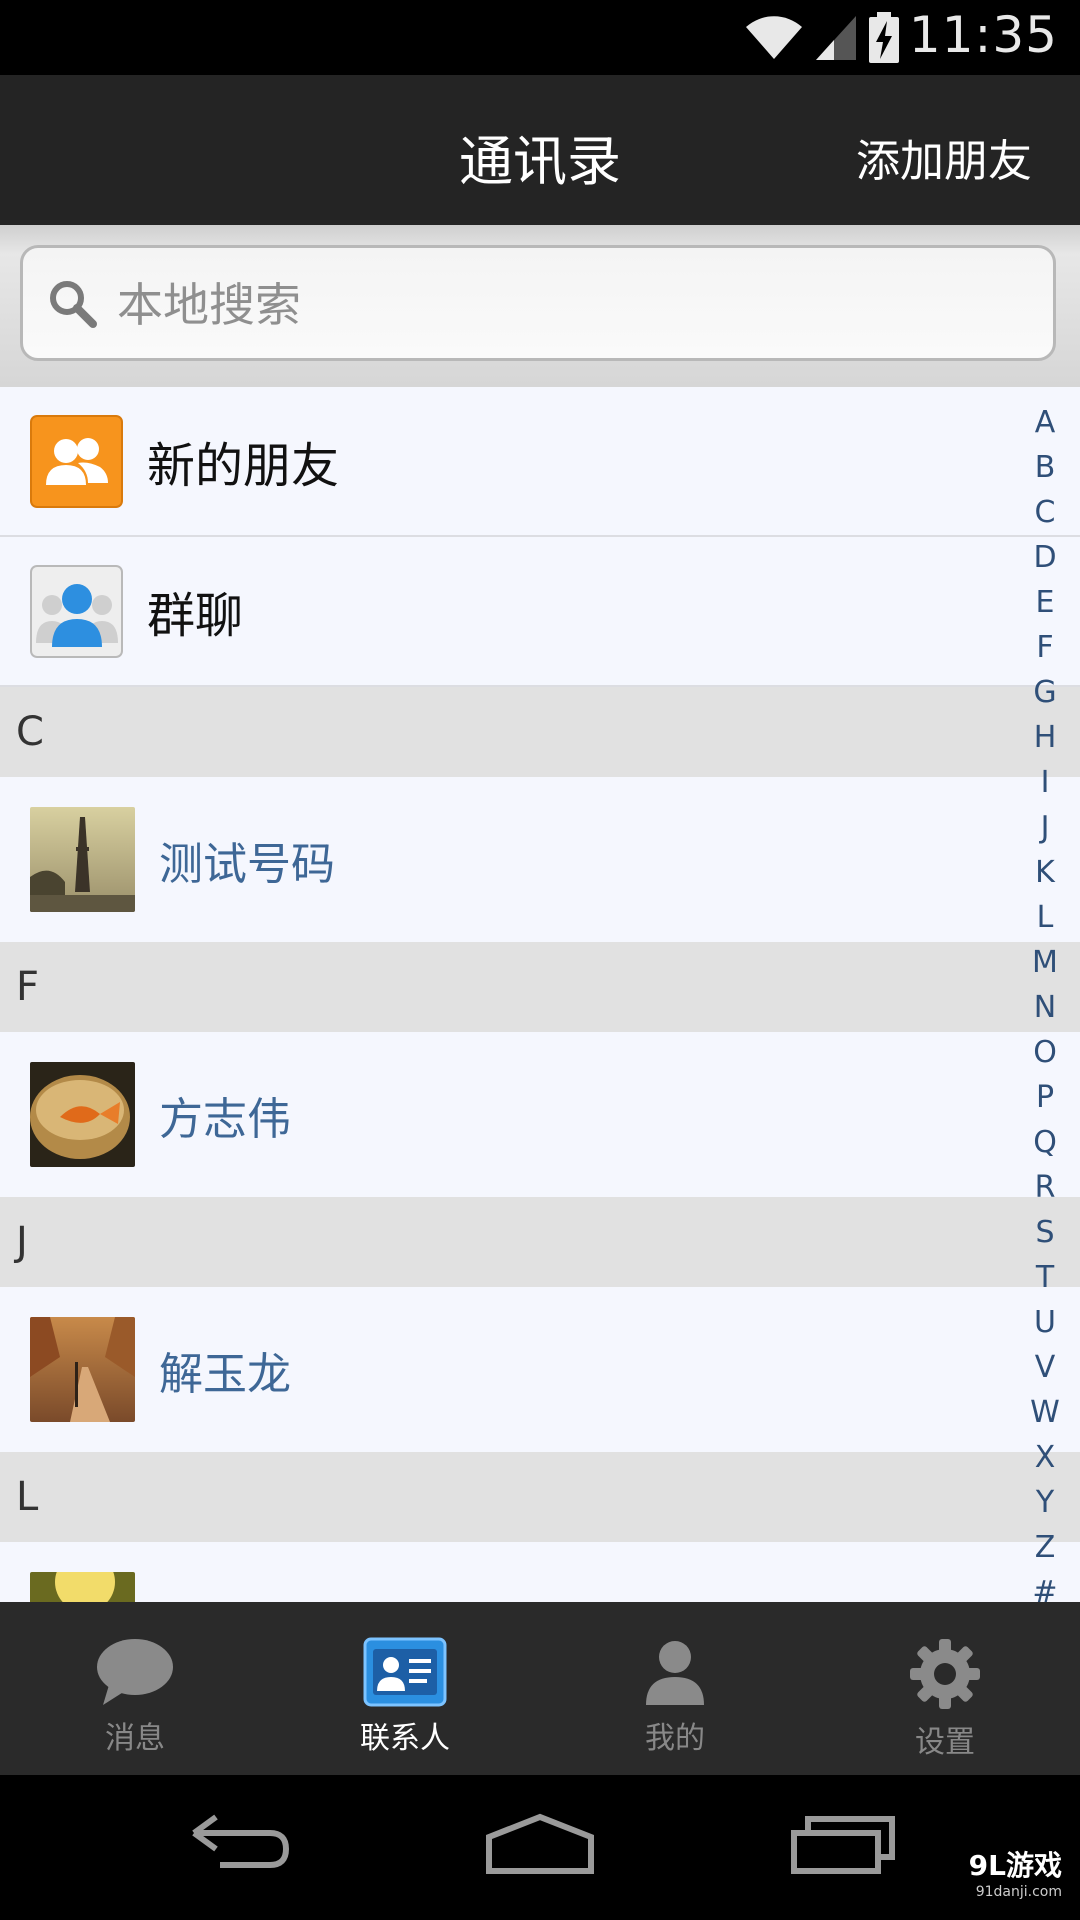 Image resolution: width=1080 pixels, height=1920 pixels. Describe the element at coordinates (540, 37) in the screenshot. I see `status-bar: 11:35` at that location.